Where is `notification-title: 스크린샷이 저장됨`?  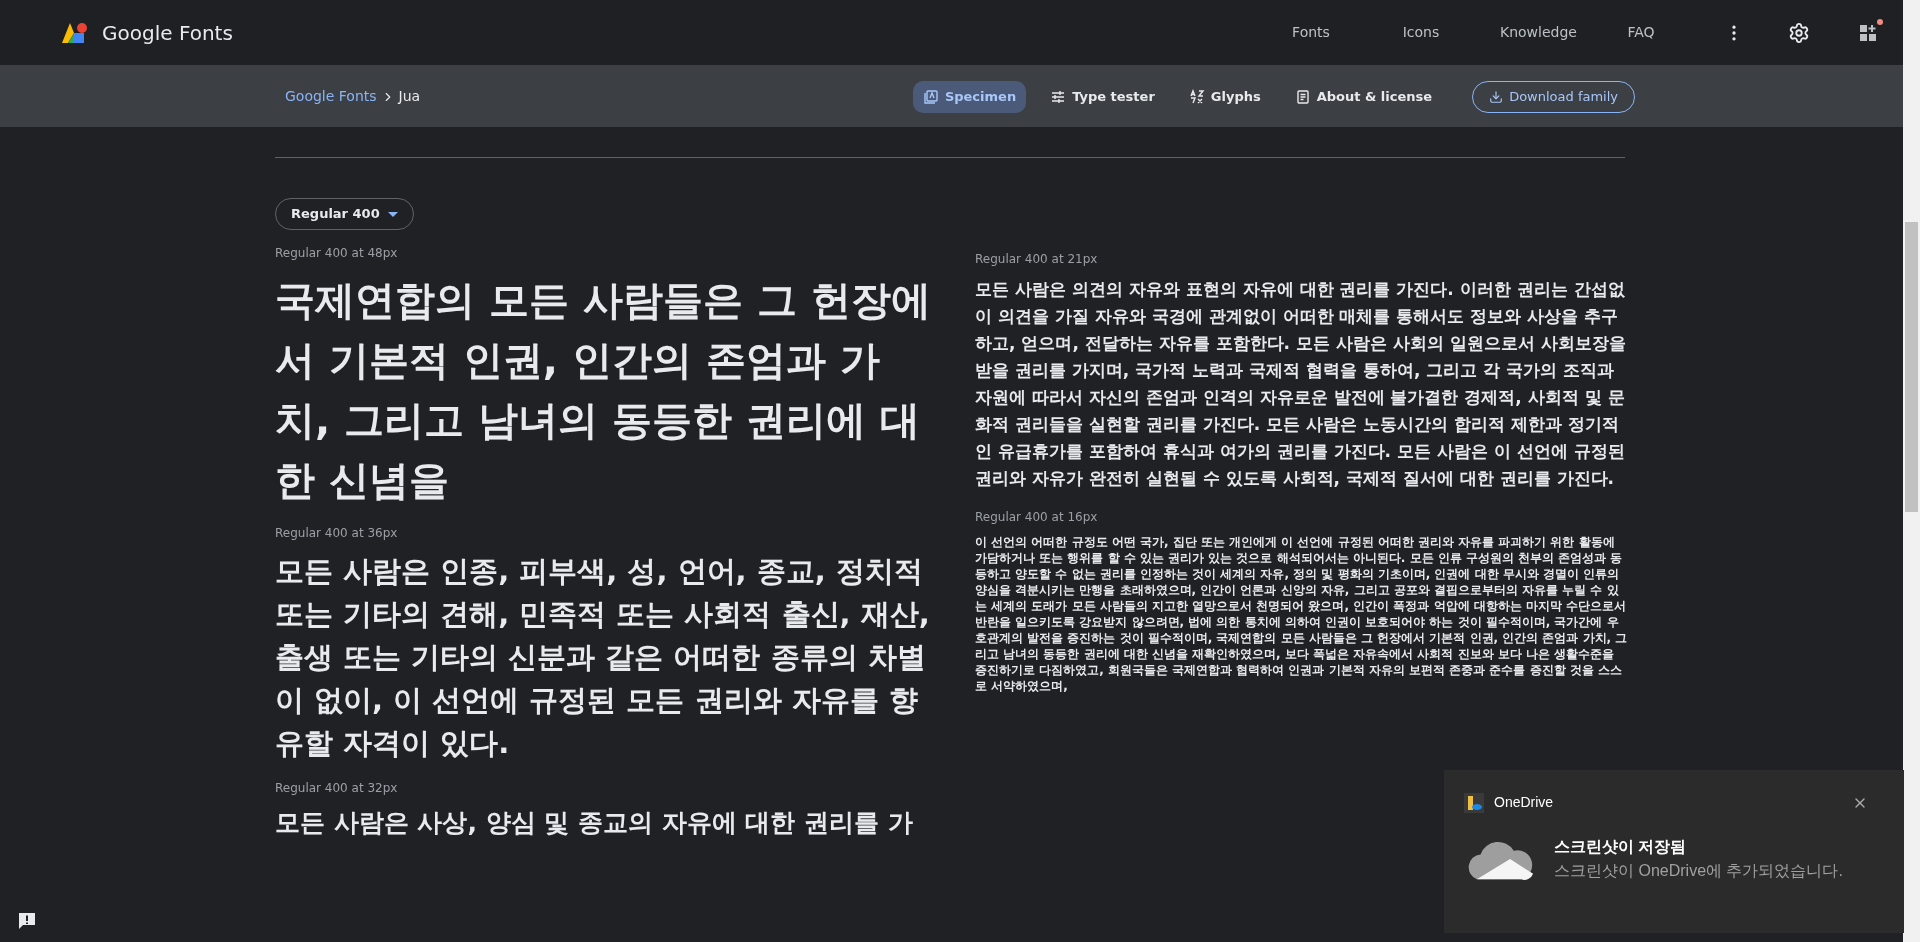
notification-title: 스크린샷이 저장됨 is located at coordinates (1621, 847).